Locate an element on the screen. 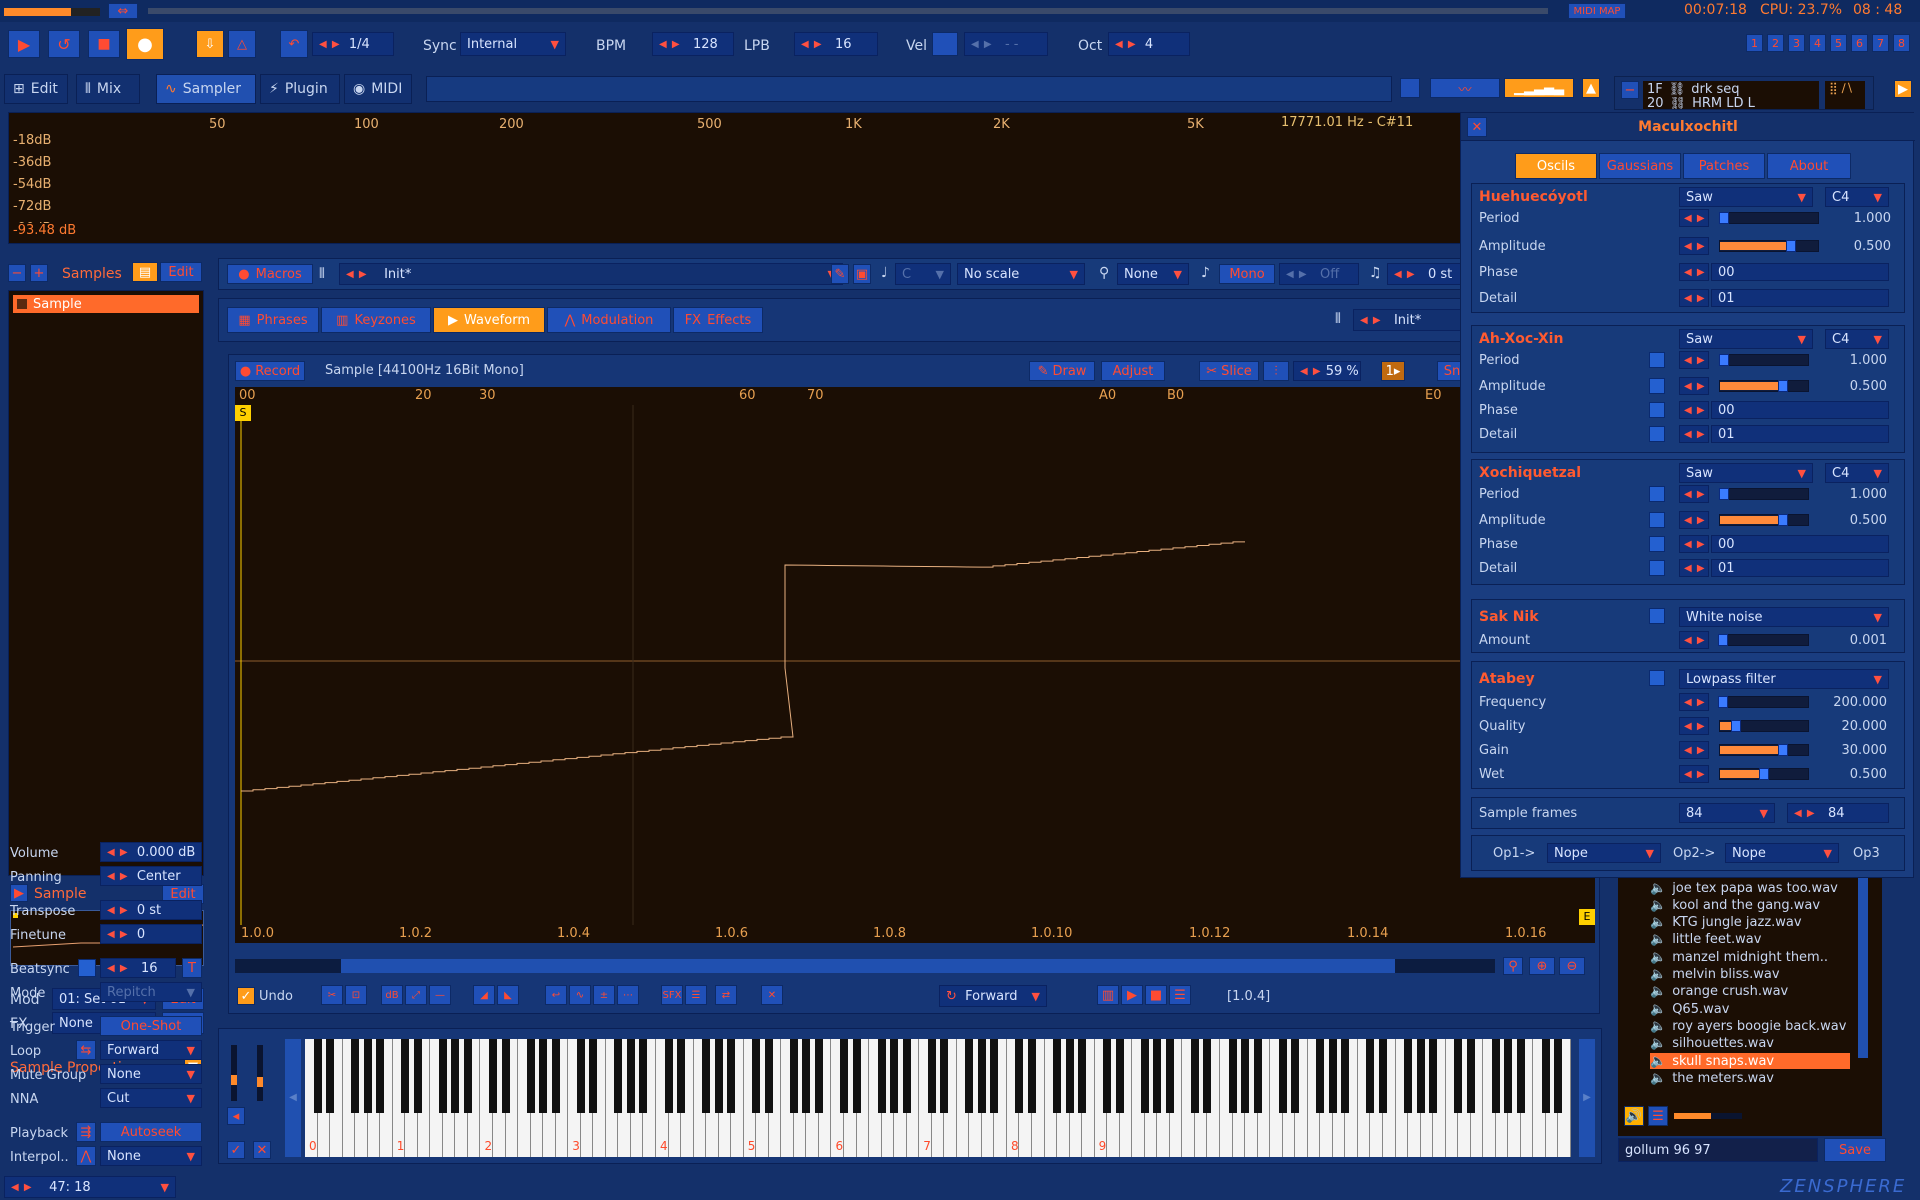  mod-wheel-slider is located at coordinates (260, 1073).